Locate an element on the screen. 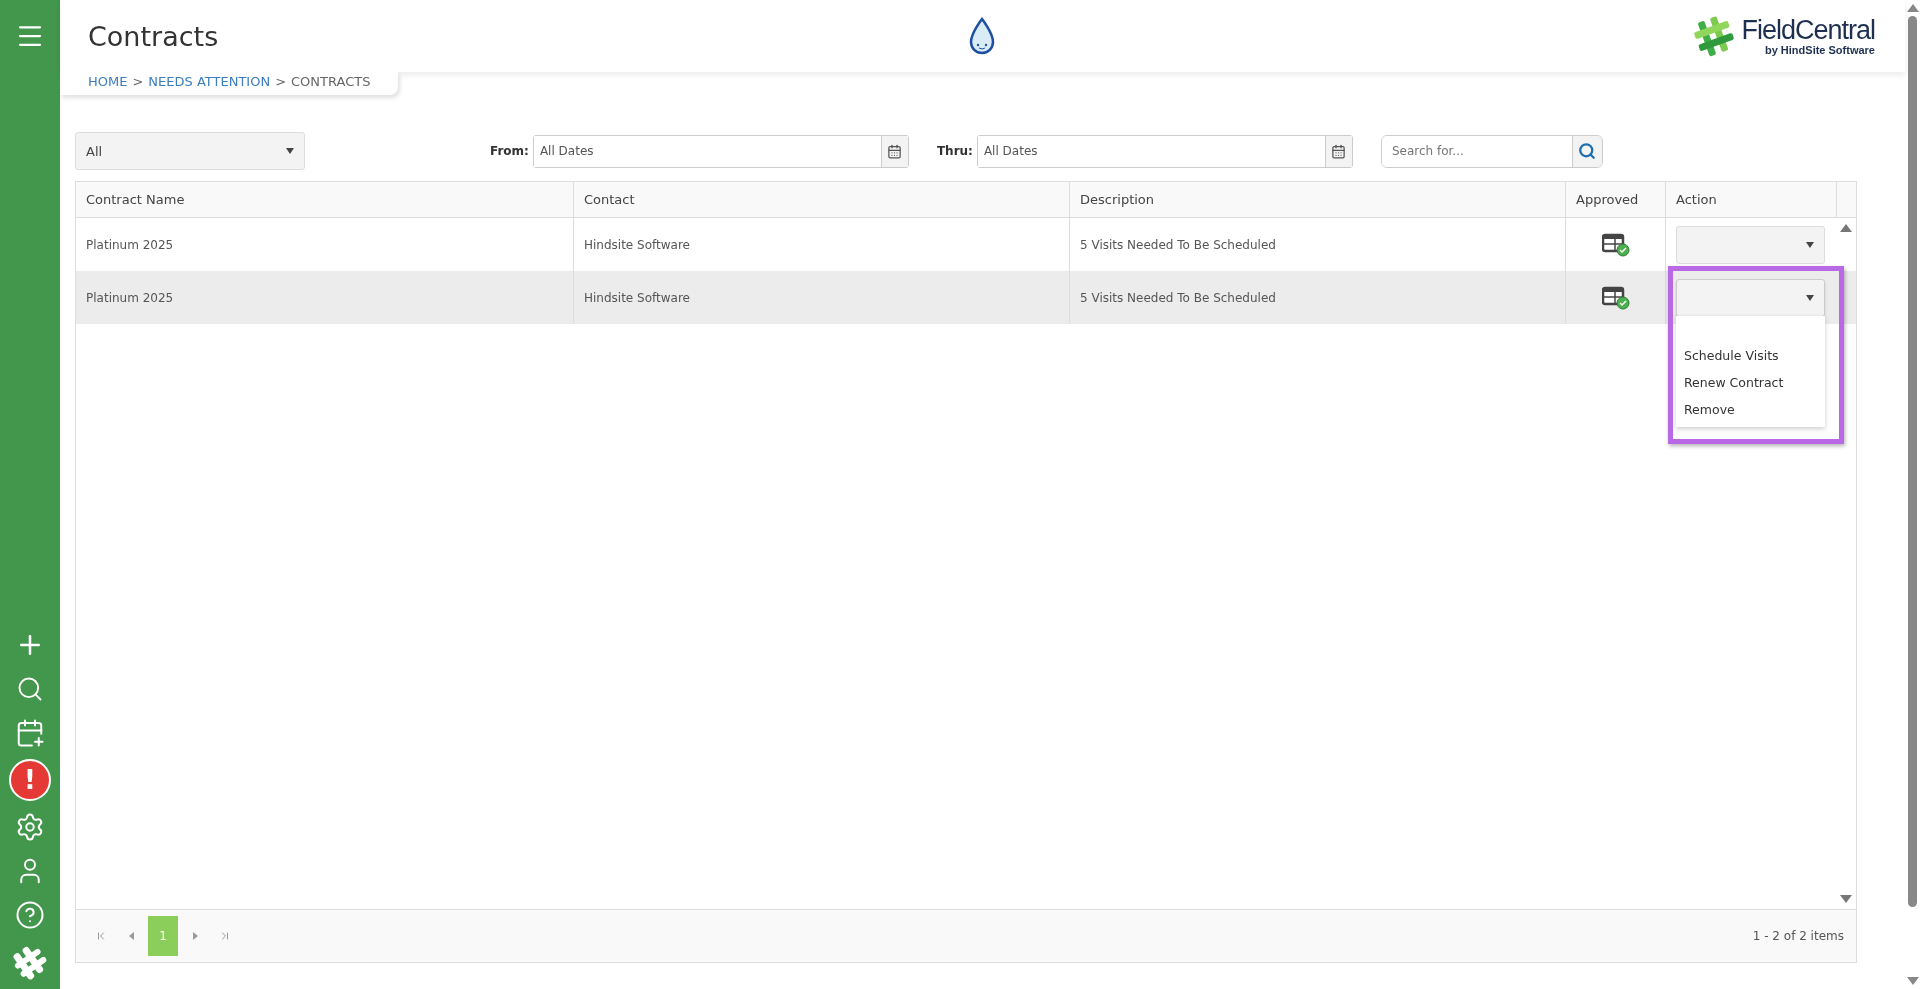  table-cell: 5 Visits Needed To Be Scheduled is located at coordinates (1318, 297).